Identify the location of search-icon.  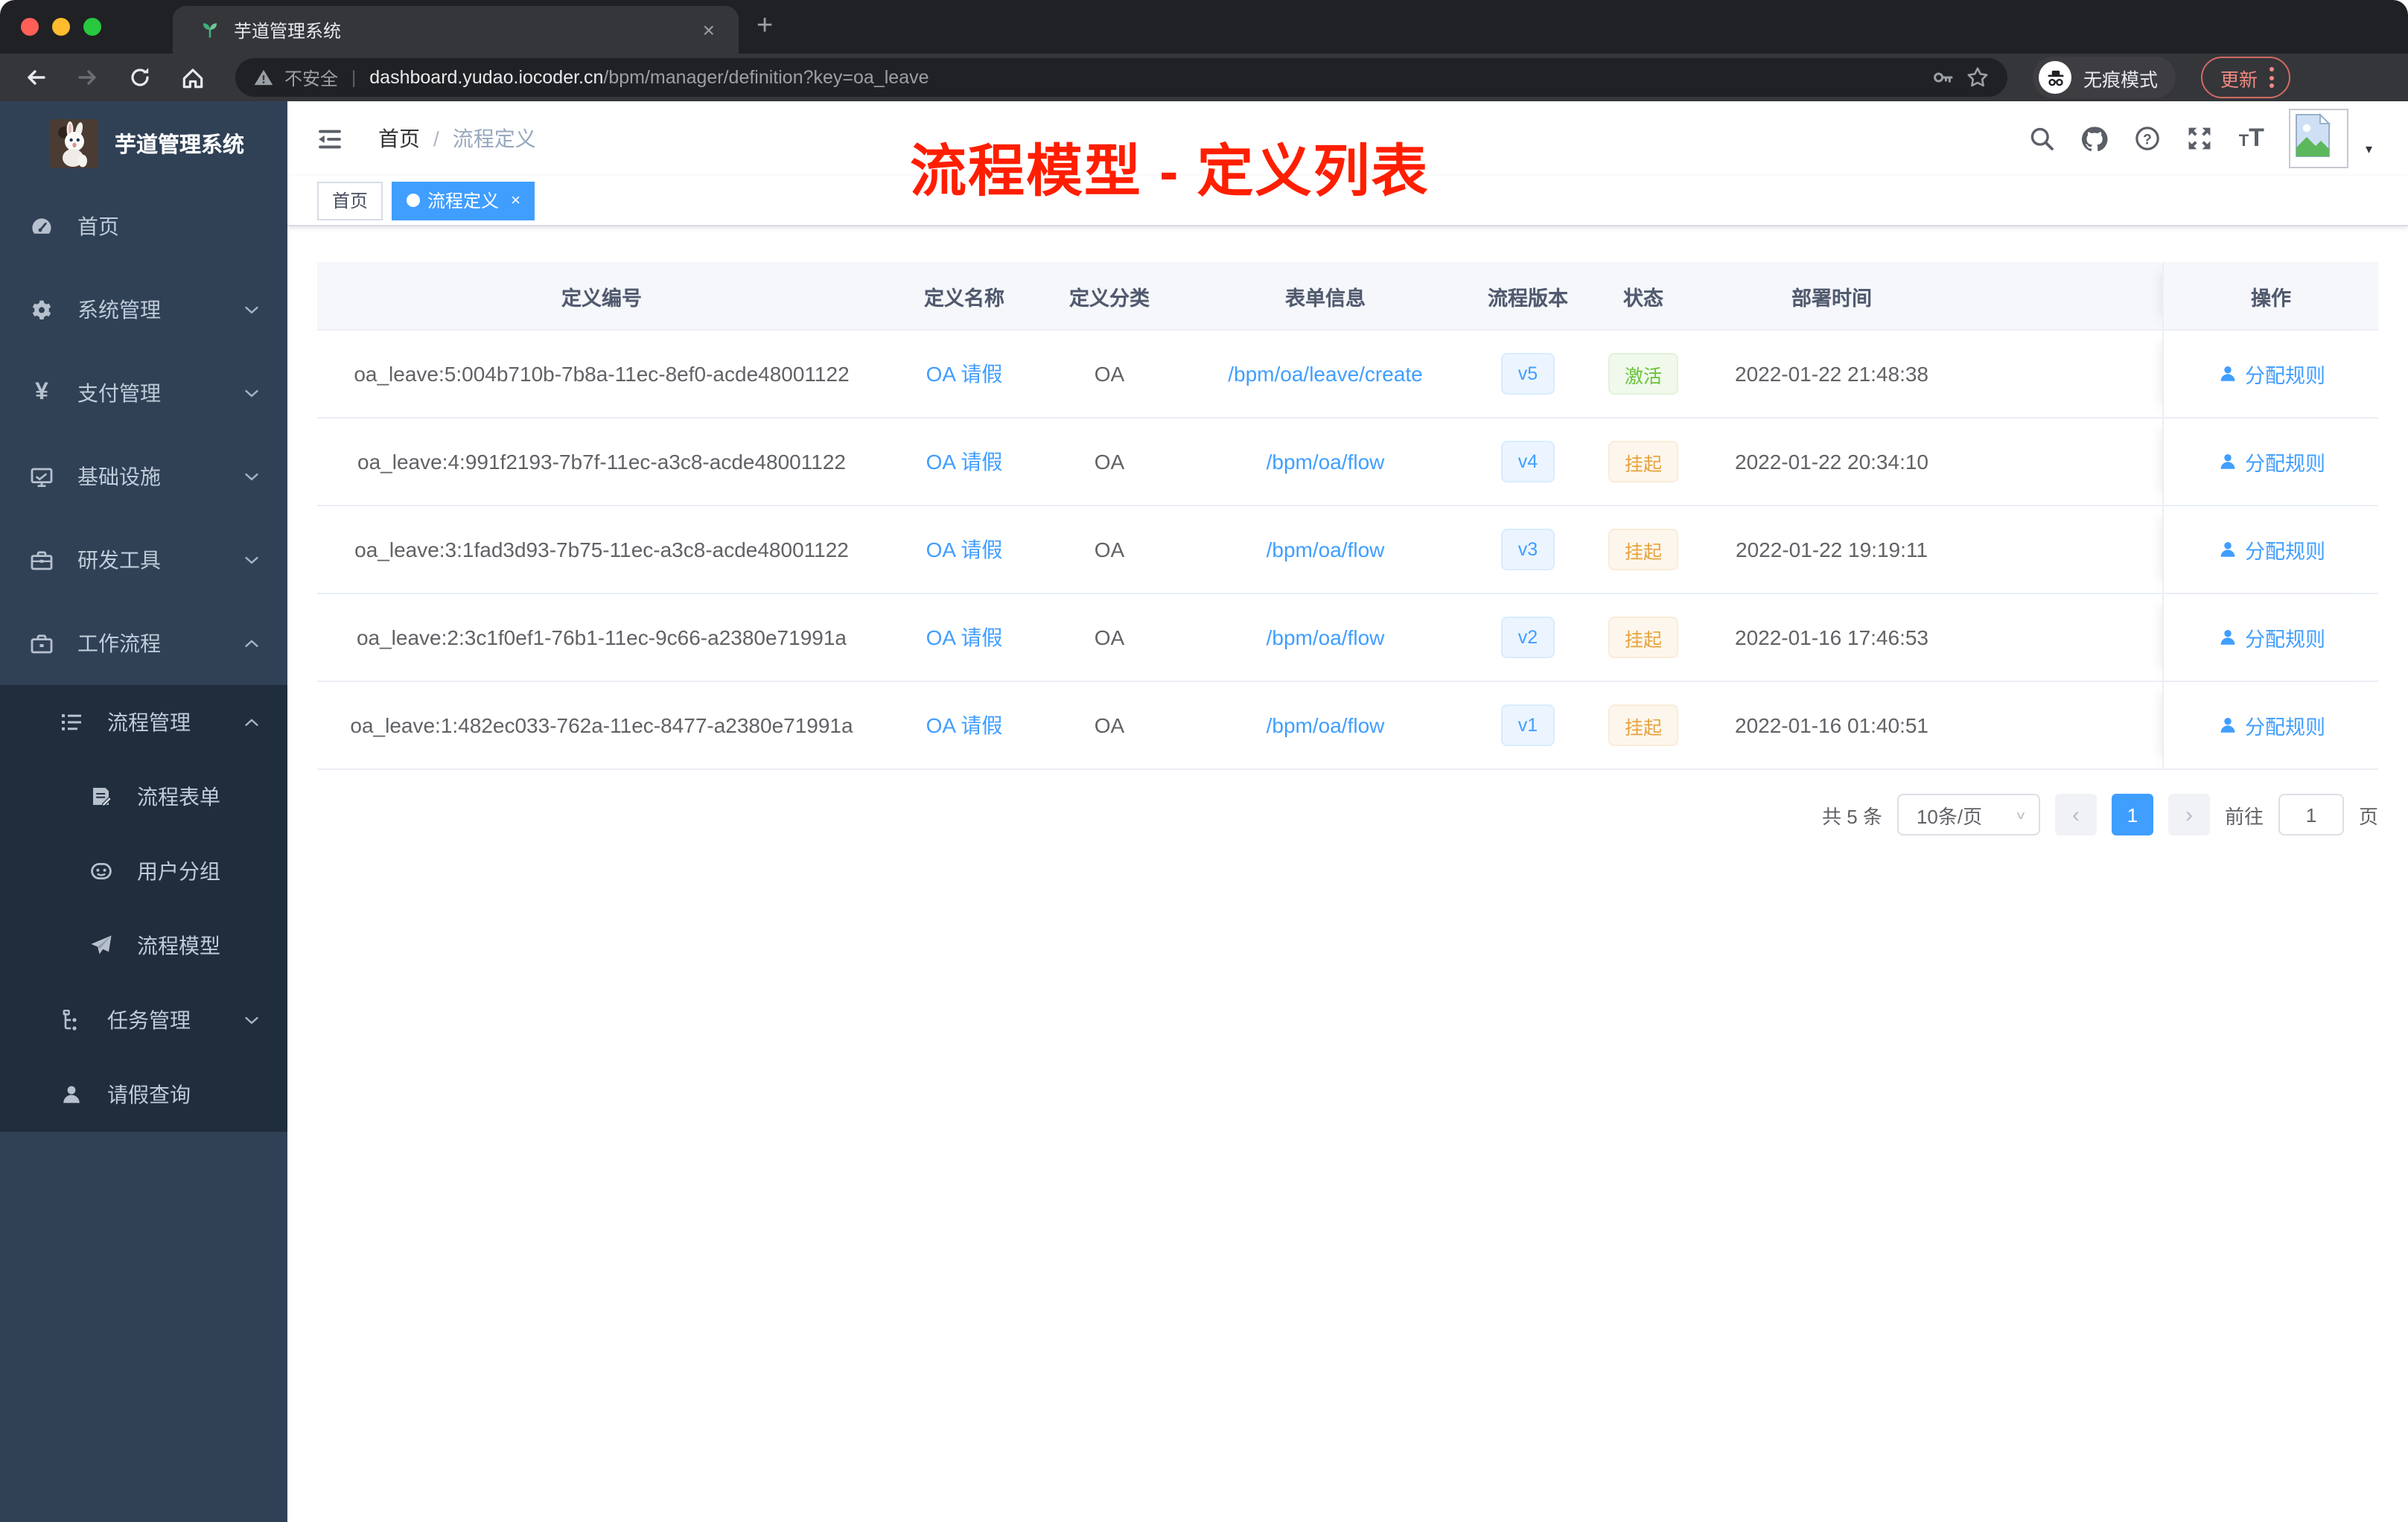
(2042, 138).